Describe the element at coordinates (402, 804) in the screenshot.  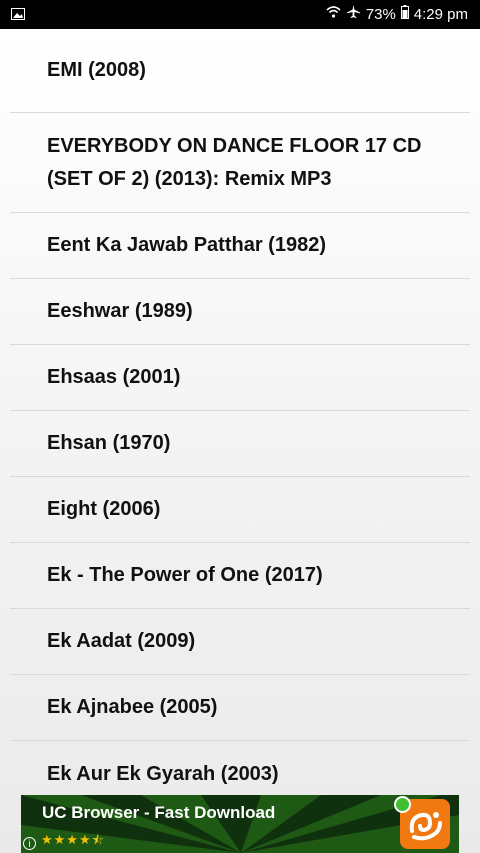
I see `download-badge-icon` at that location.